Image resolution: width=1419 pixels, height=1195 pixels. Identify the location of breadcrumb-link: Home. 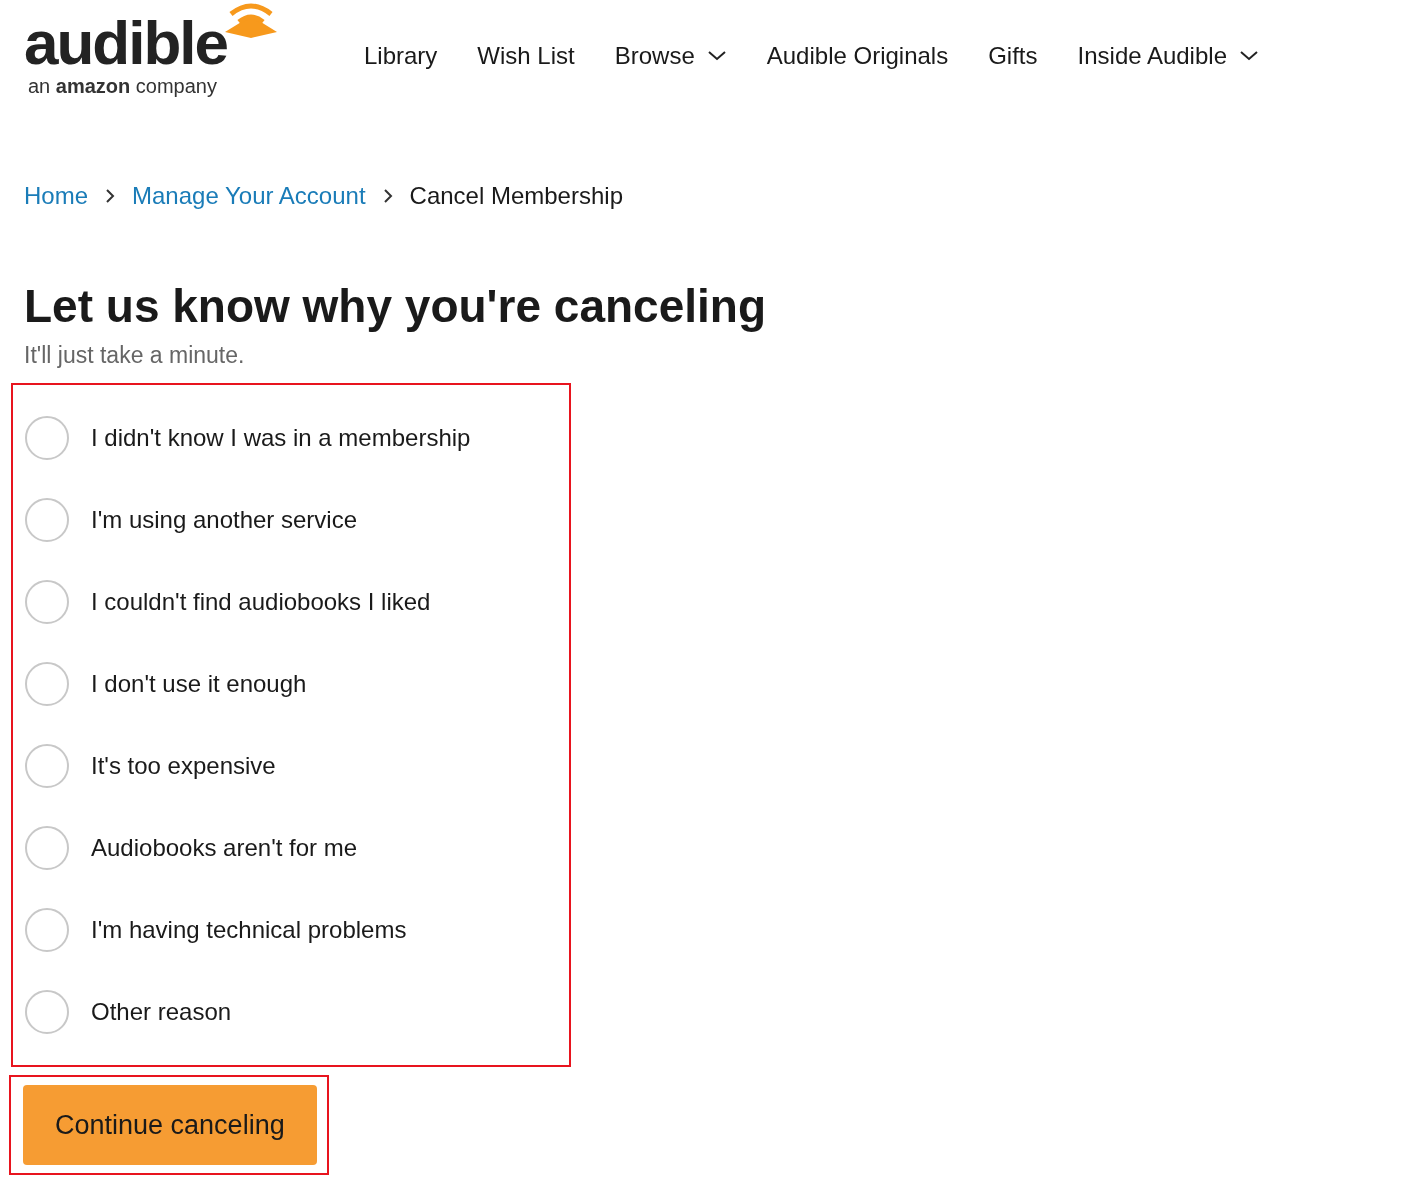
(56, 196).